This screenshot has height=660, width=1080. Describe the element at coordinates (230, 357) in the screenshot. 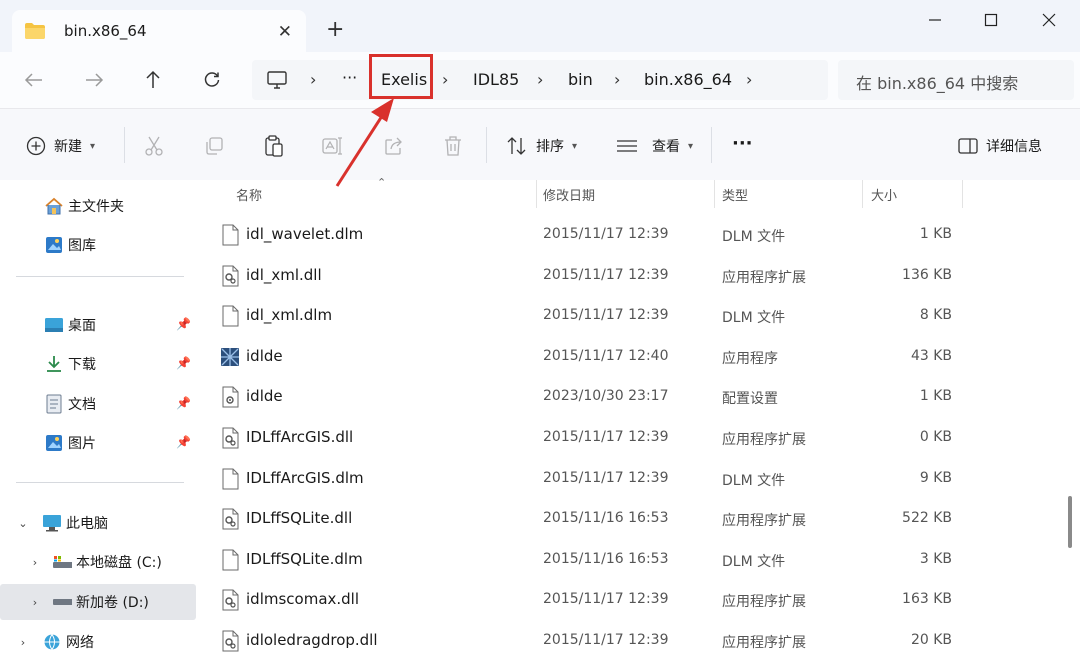

I see `app-icon` at that location.